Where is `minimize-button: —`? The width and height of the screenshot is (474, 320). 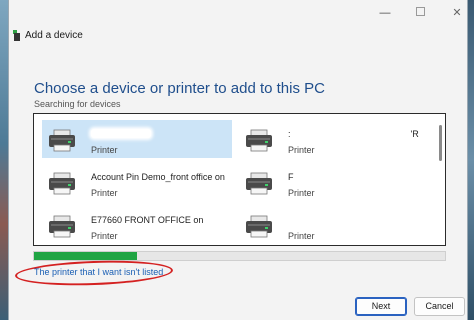
minimize-button: — is located at coordinates (385, 13).